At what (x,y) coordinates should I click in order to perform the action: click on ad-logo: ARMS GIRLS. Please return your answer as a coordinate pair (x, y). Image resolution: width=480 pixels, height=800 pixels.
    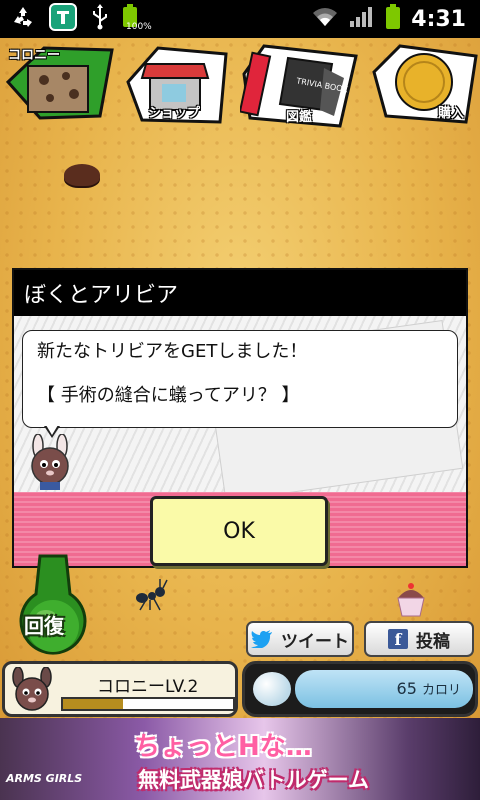
    Looking at the image, I should click on (44, 778).